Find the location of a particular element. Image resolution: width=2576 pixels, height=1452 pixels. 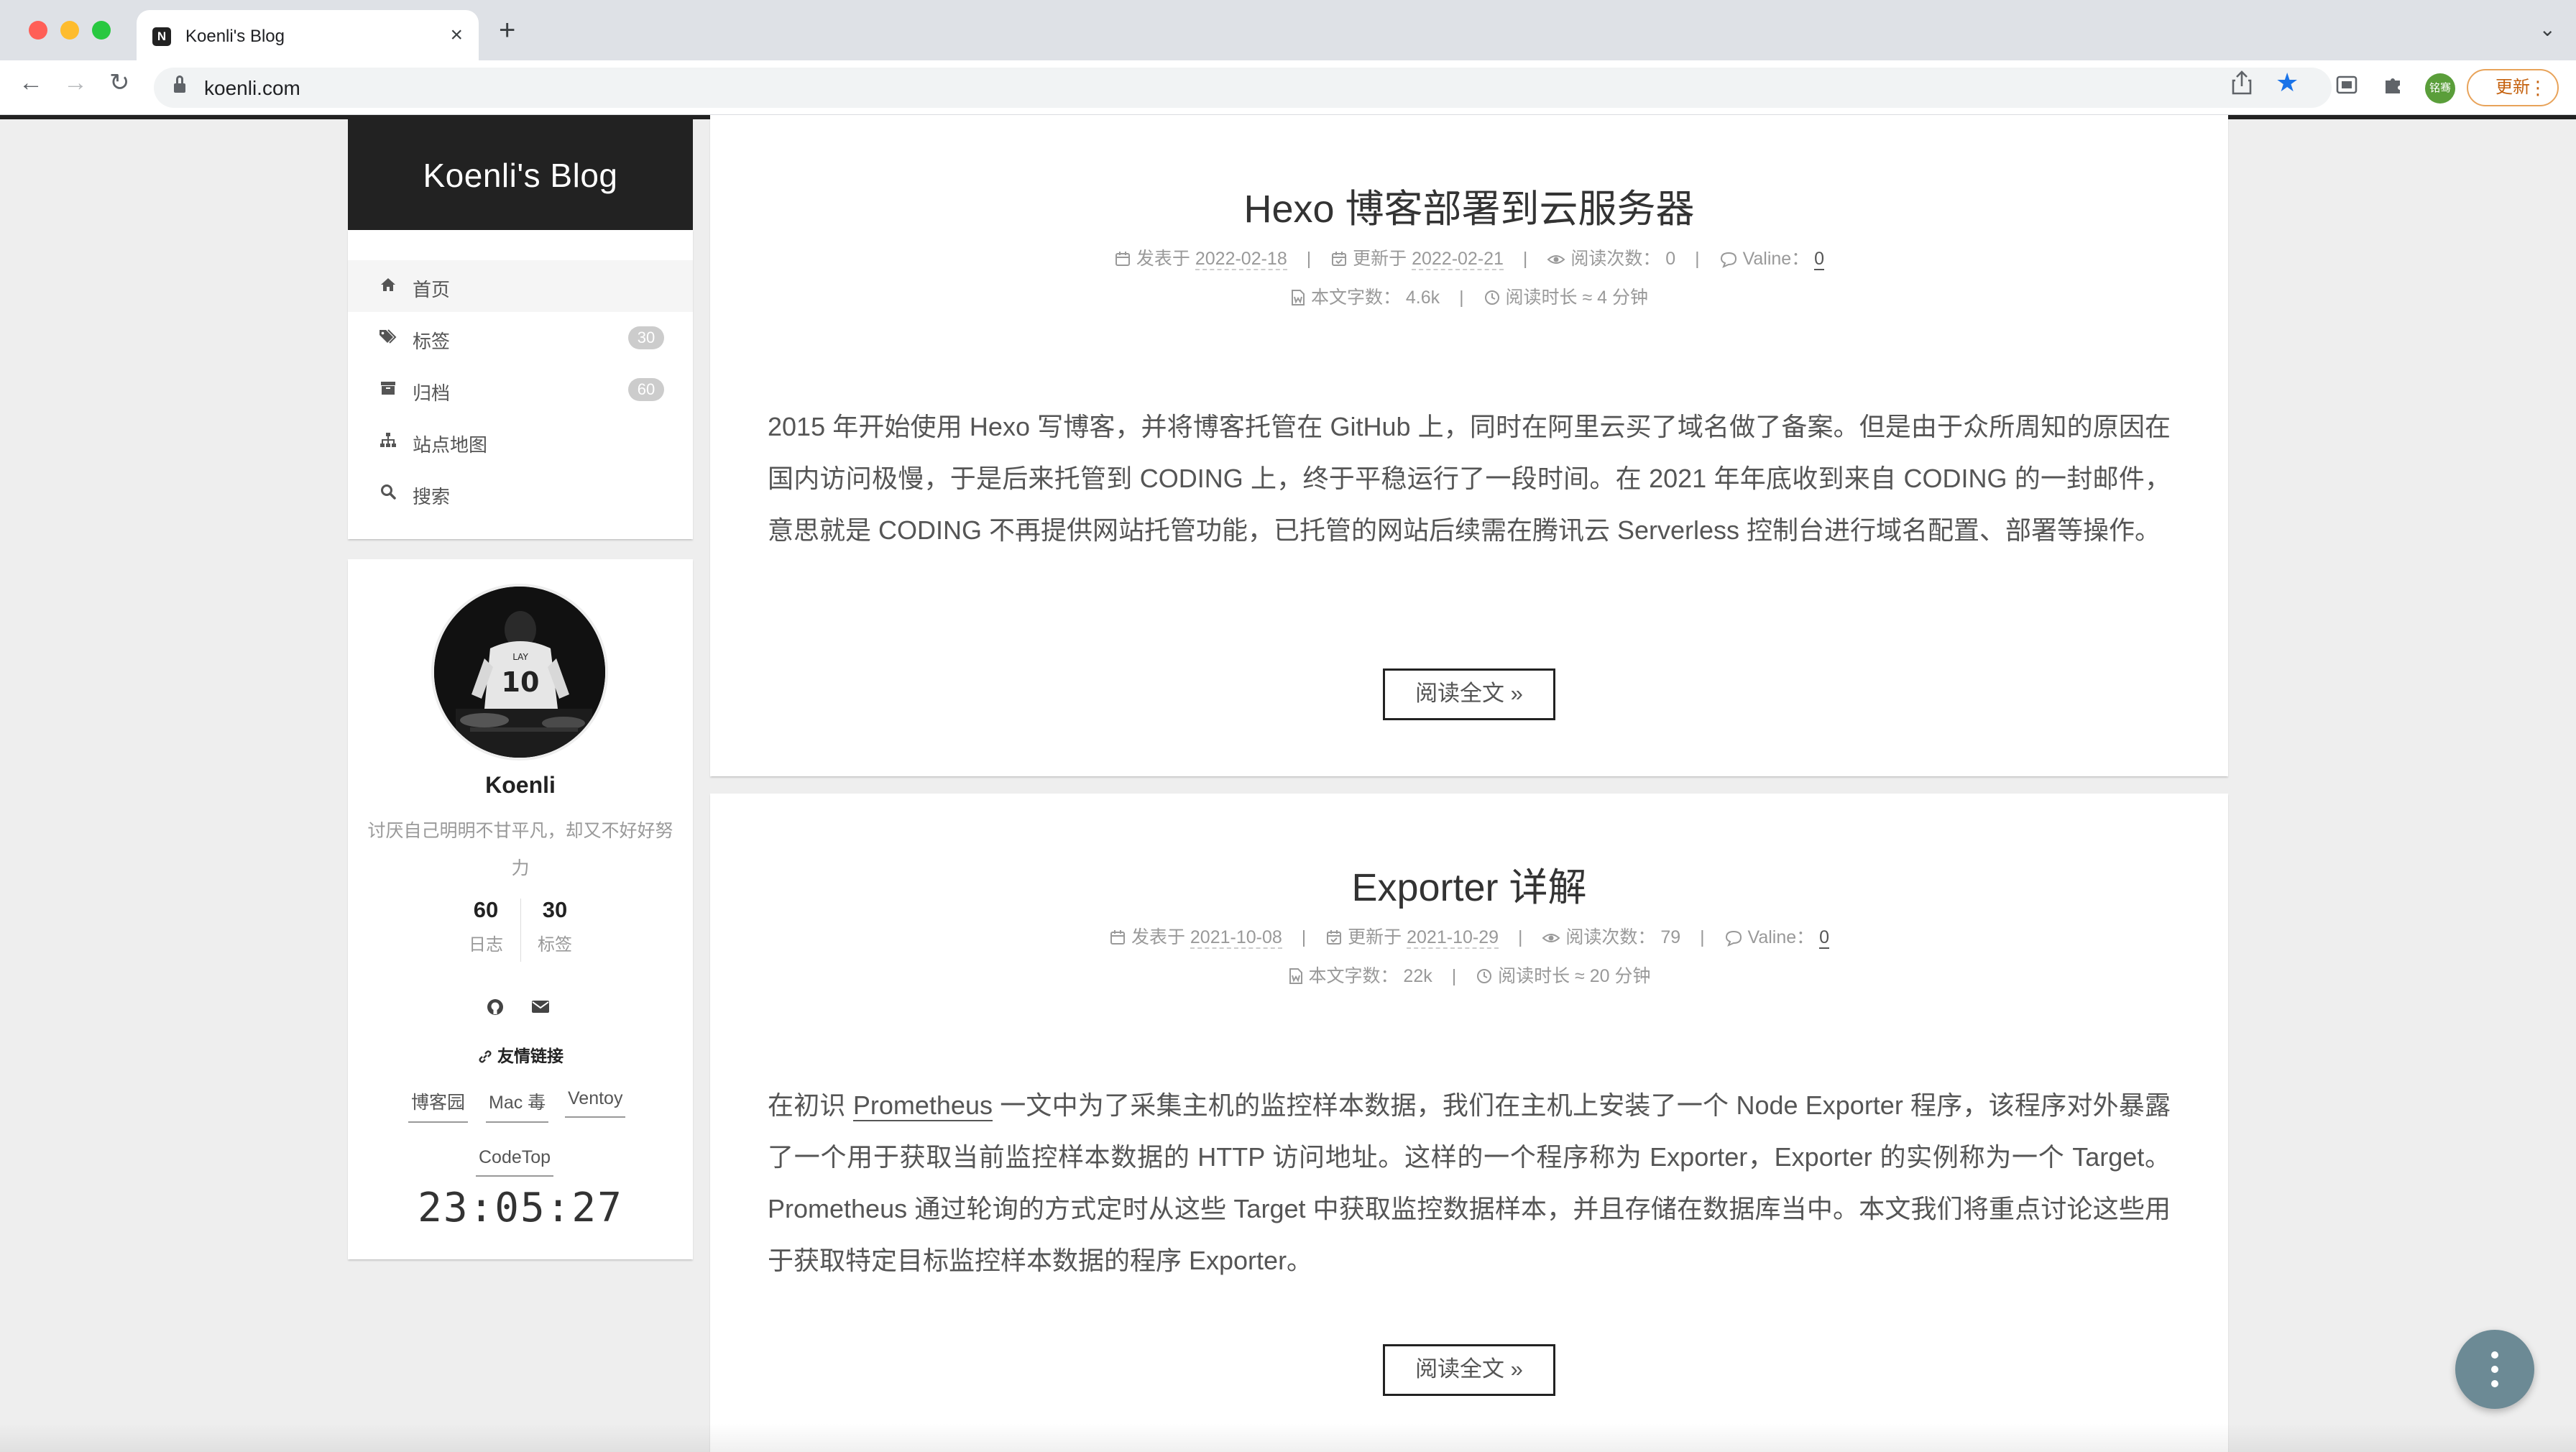

menu-item-home: 首页 is located at coordinates (520, 286).